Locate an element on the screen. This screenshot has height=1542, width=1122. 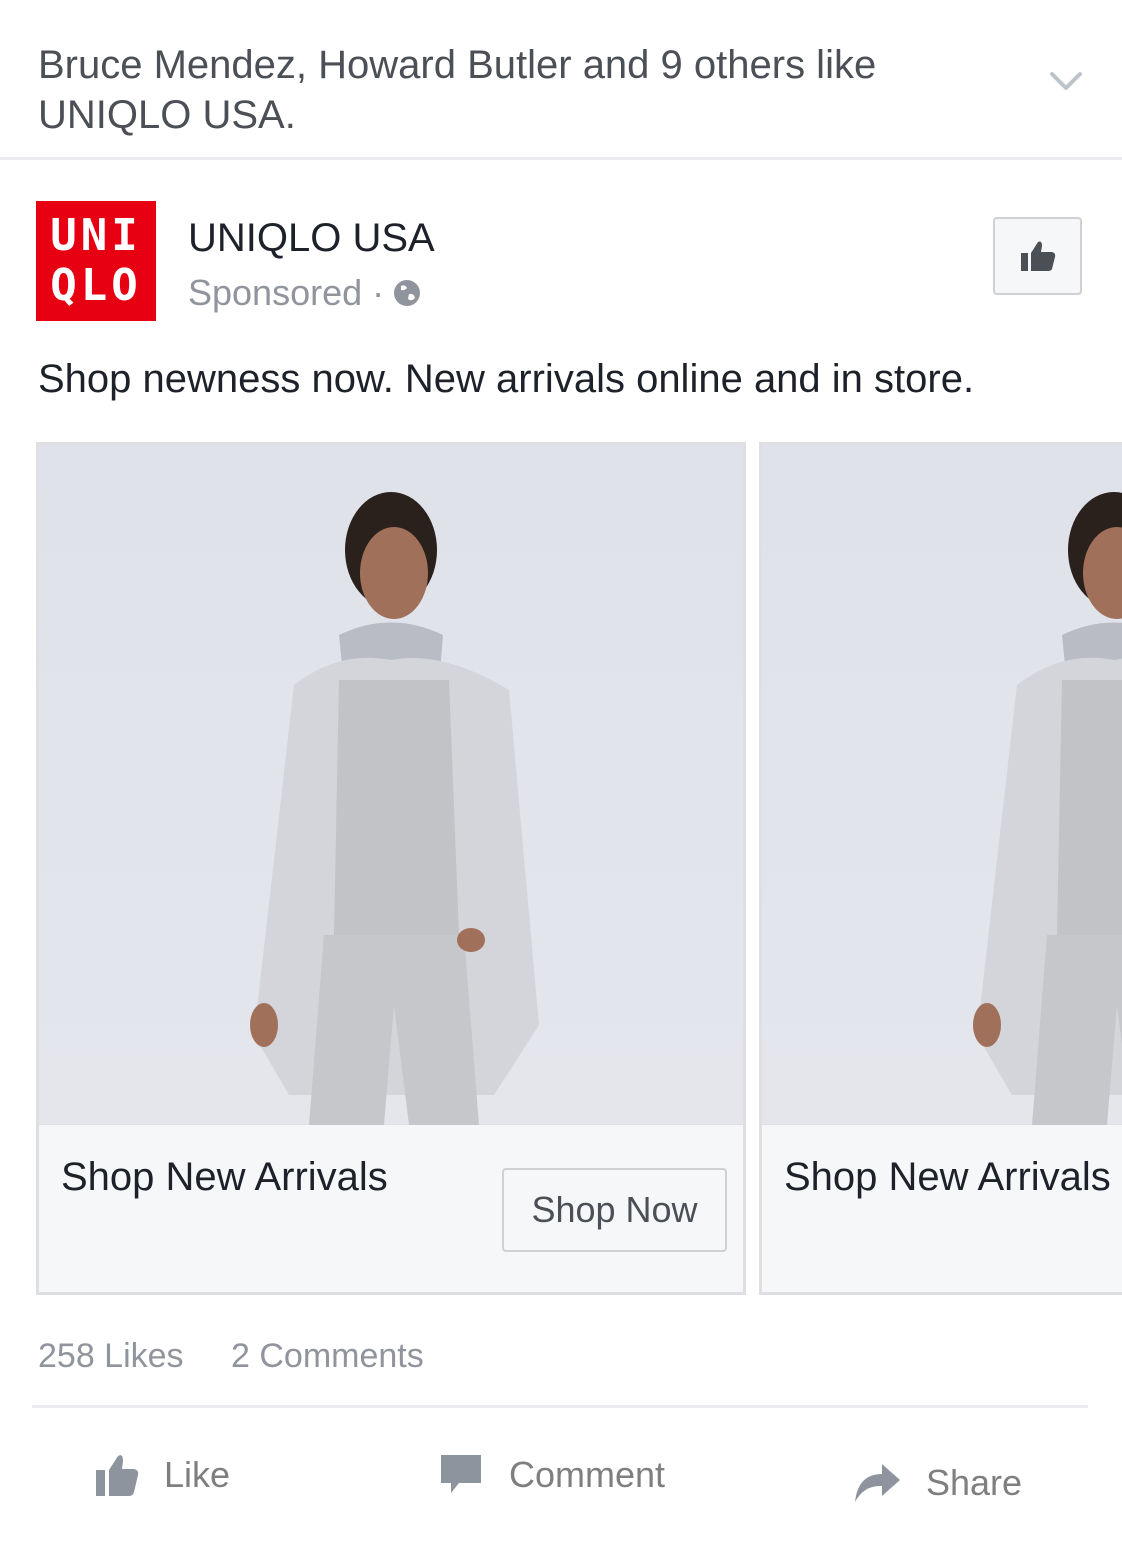
page-name-link: UNIQLO USA is located at coordinates (311, 238).